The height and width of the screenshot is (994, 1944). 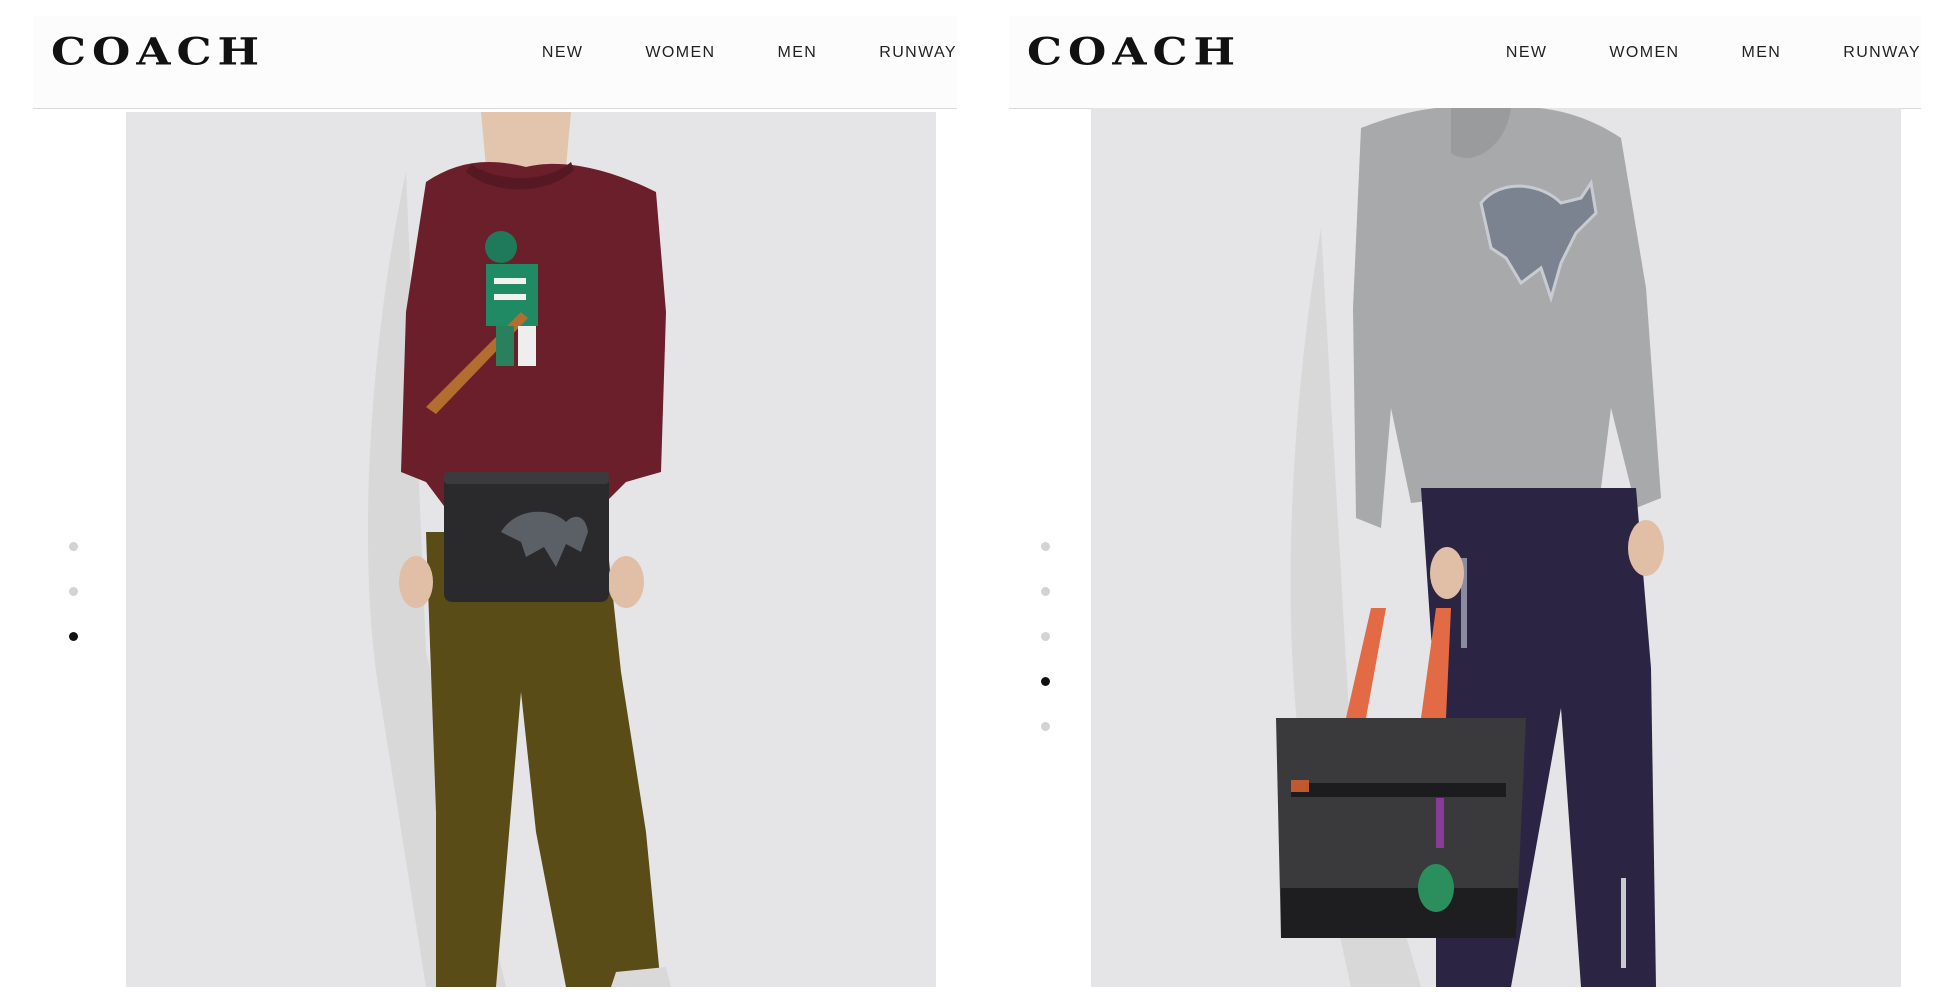 What do you see at coordinates (1045, 681) in the screenshot?
I see `carousel-dot-4-active` at bounding box center [1045, 681].